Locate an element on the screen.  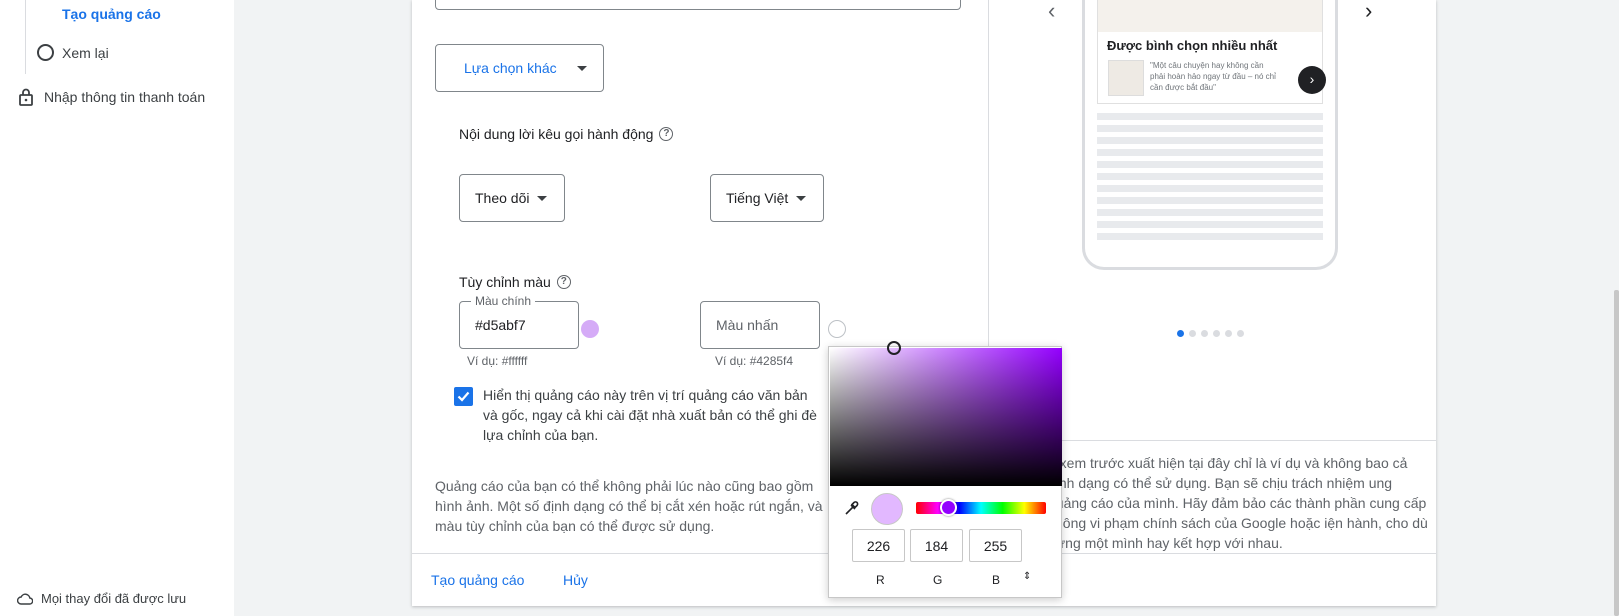
cta-select: Theo dõi is located at coordinates (512, 198).